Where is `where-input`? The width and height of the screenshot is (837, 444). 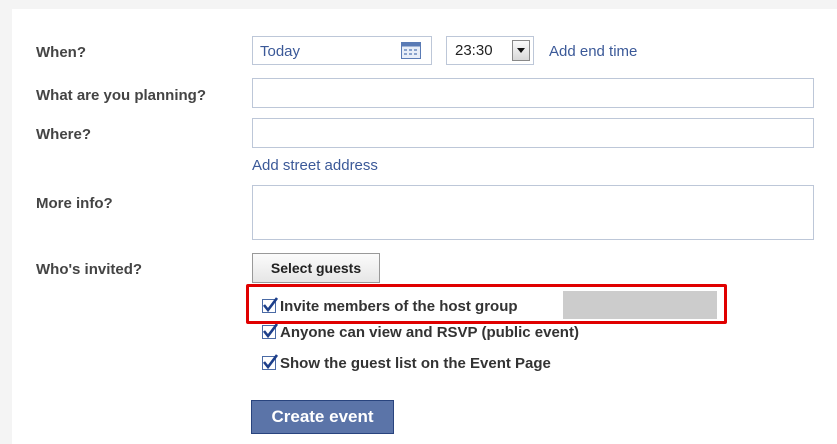
where-input is located at coordinates (533, 133).